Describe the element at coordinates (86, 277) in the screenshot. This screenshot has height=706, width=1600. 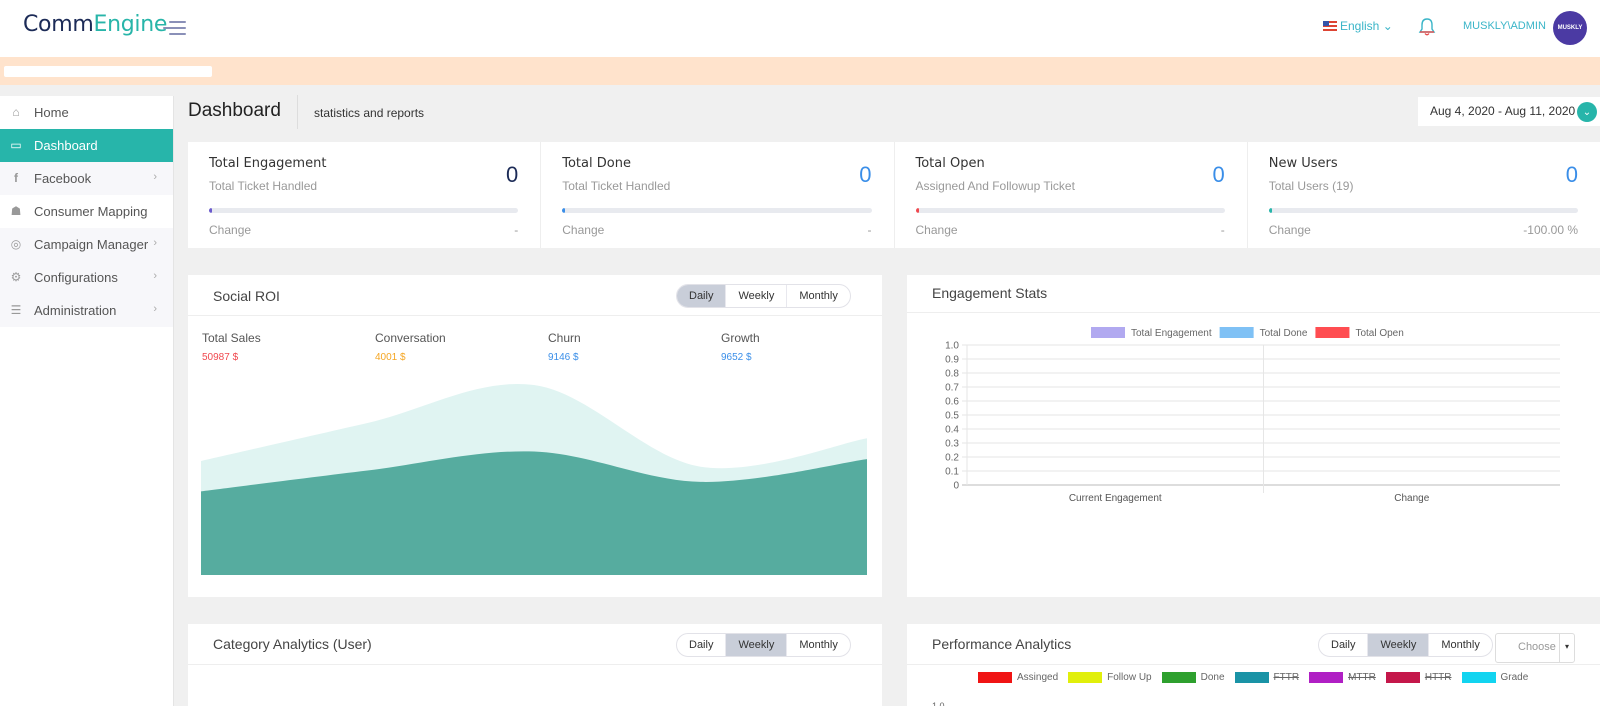
I see `sidebar-item-configurations: ⚙ Configurations ›` at that location.